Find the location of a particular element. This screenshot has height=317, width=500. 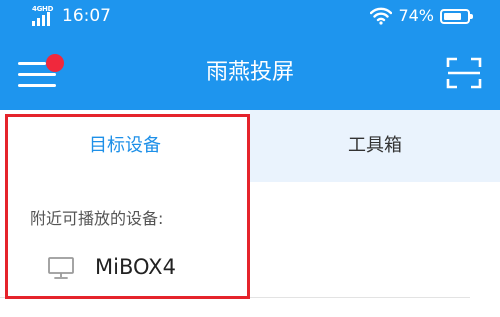

tab-target-devices: 目标设备 is located at coordinates (125, 146).